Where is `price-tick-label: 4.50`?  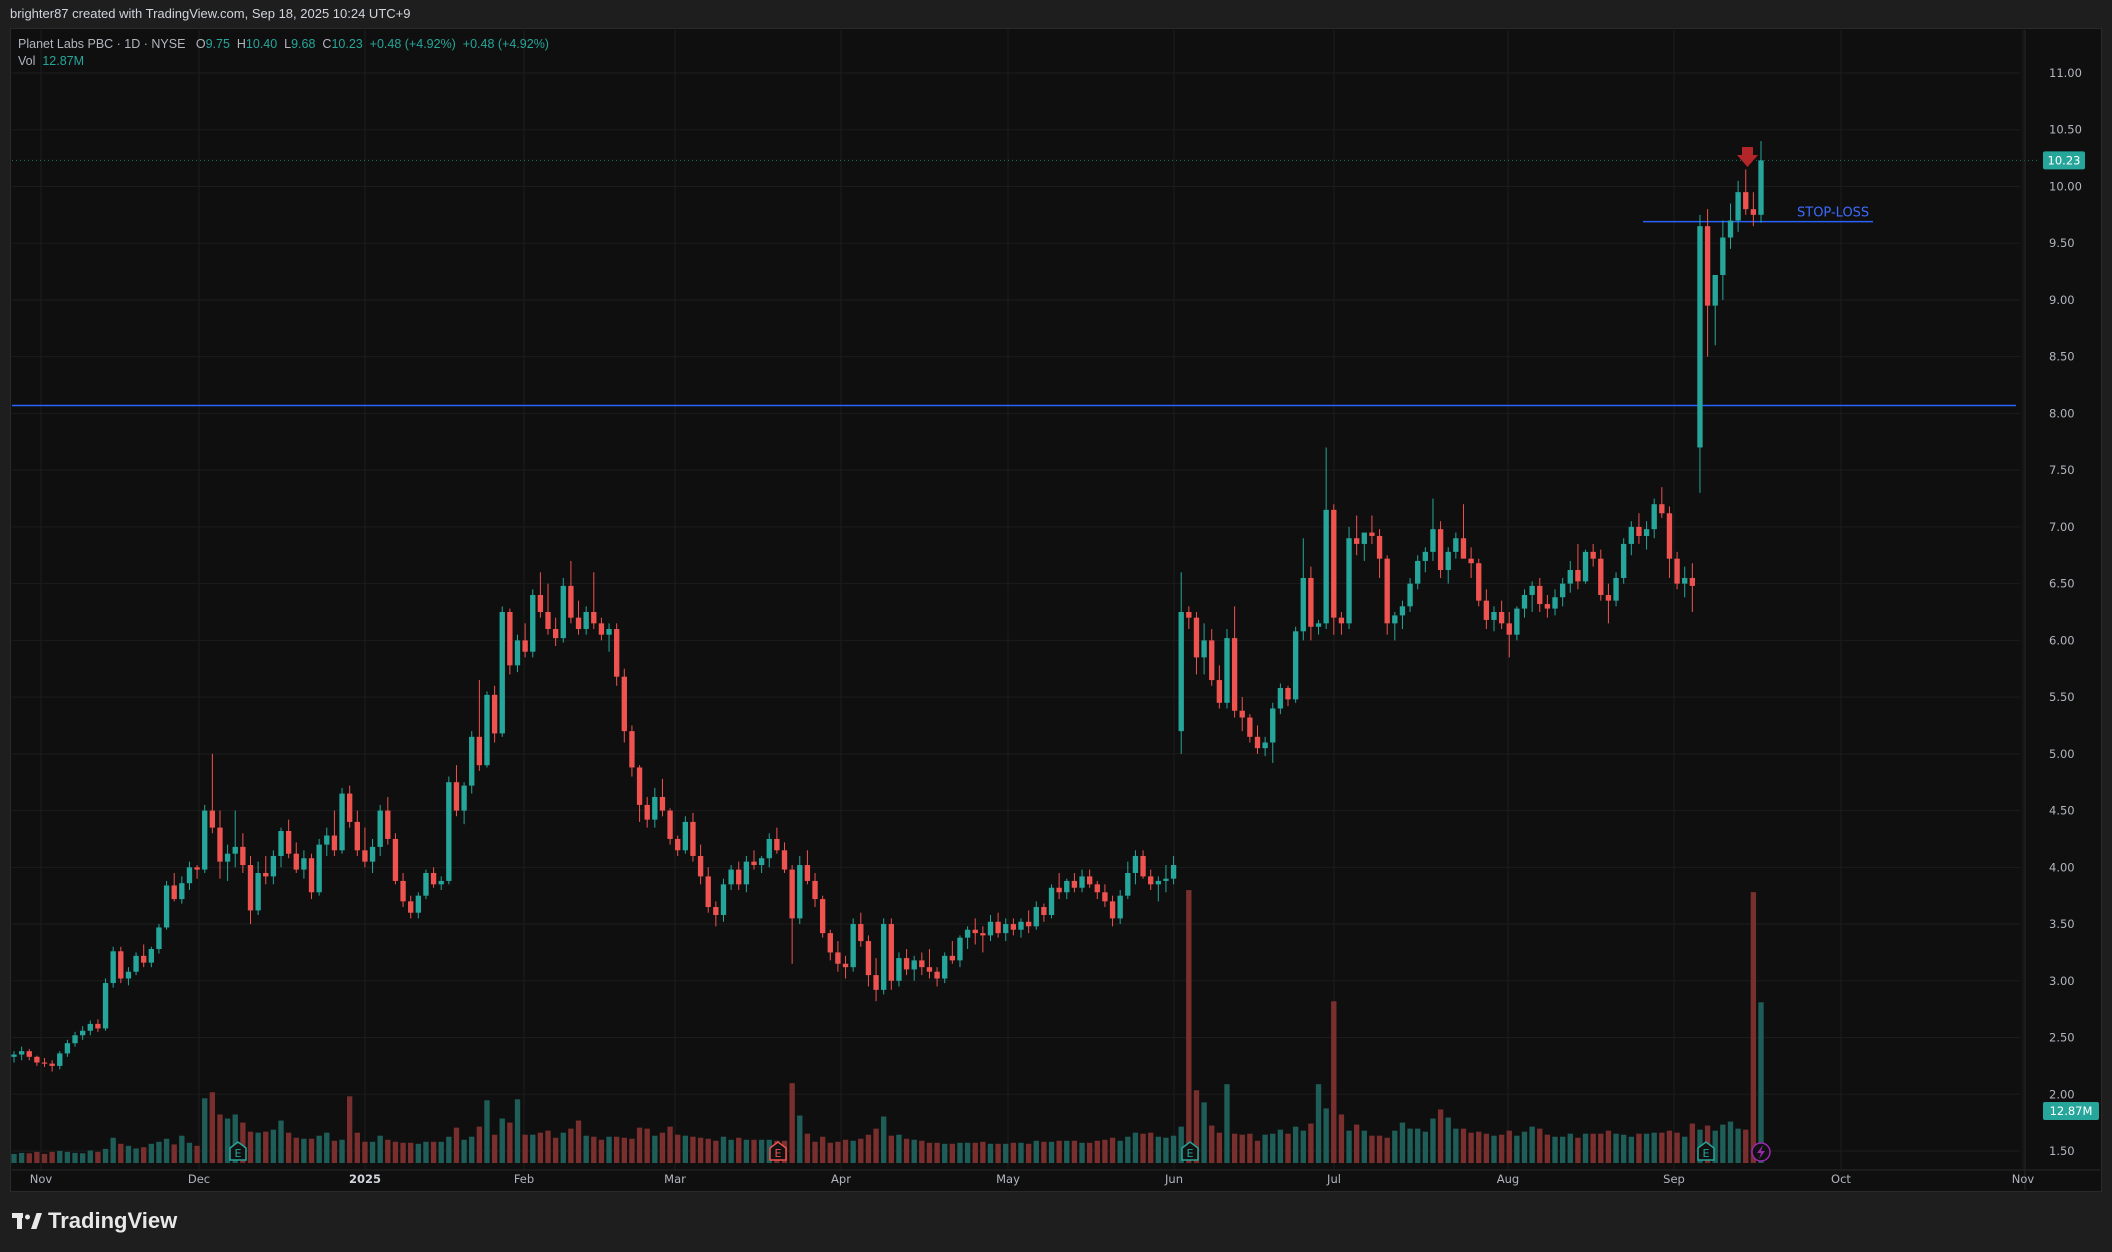
price-tick-label: 4.50 is located at coordinates (2062, 811).